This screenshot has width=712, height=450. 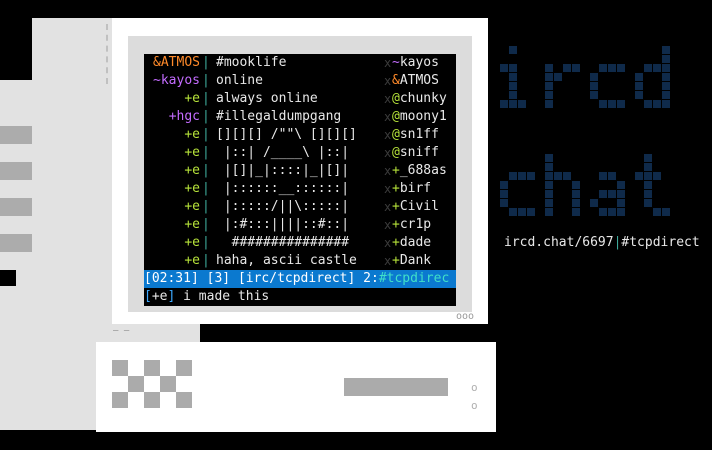 What do you see at coordinates (283, 188) in the screenshot?
I see `chat-message: |::::::__::::::|` at bounding box center [283, 188].